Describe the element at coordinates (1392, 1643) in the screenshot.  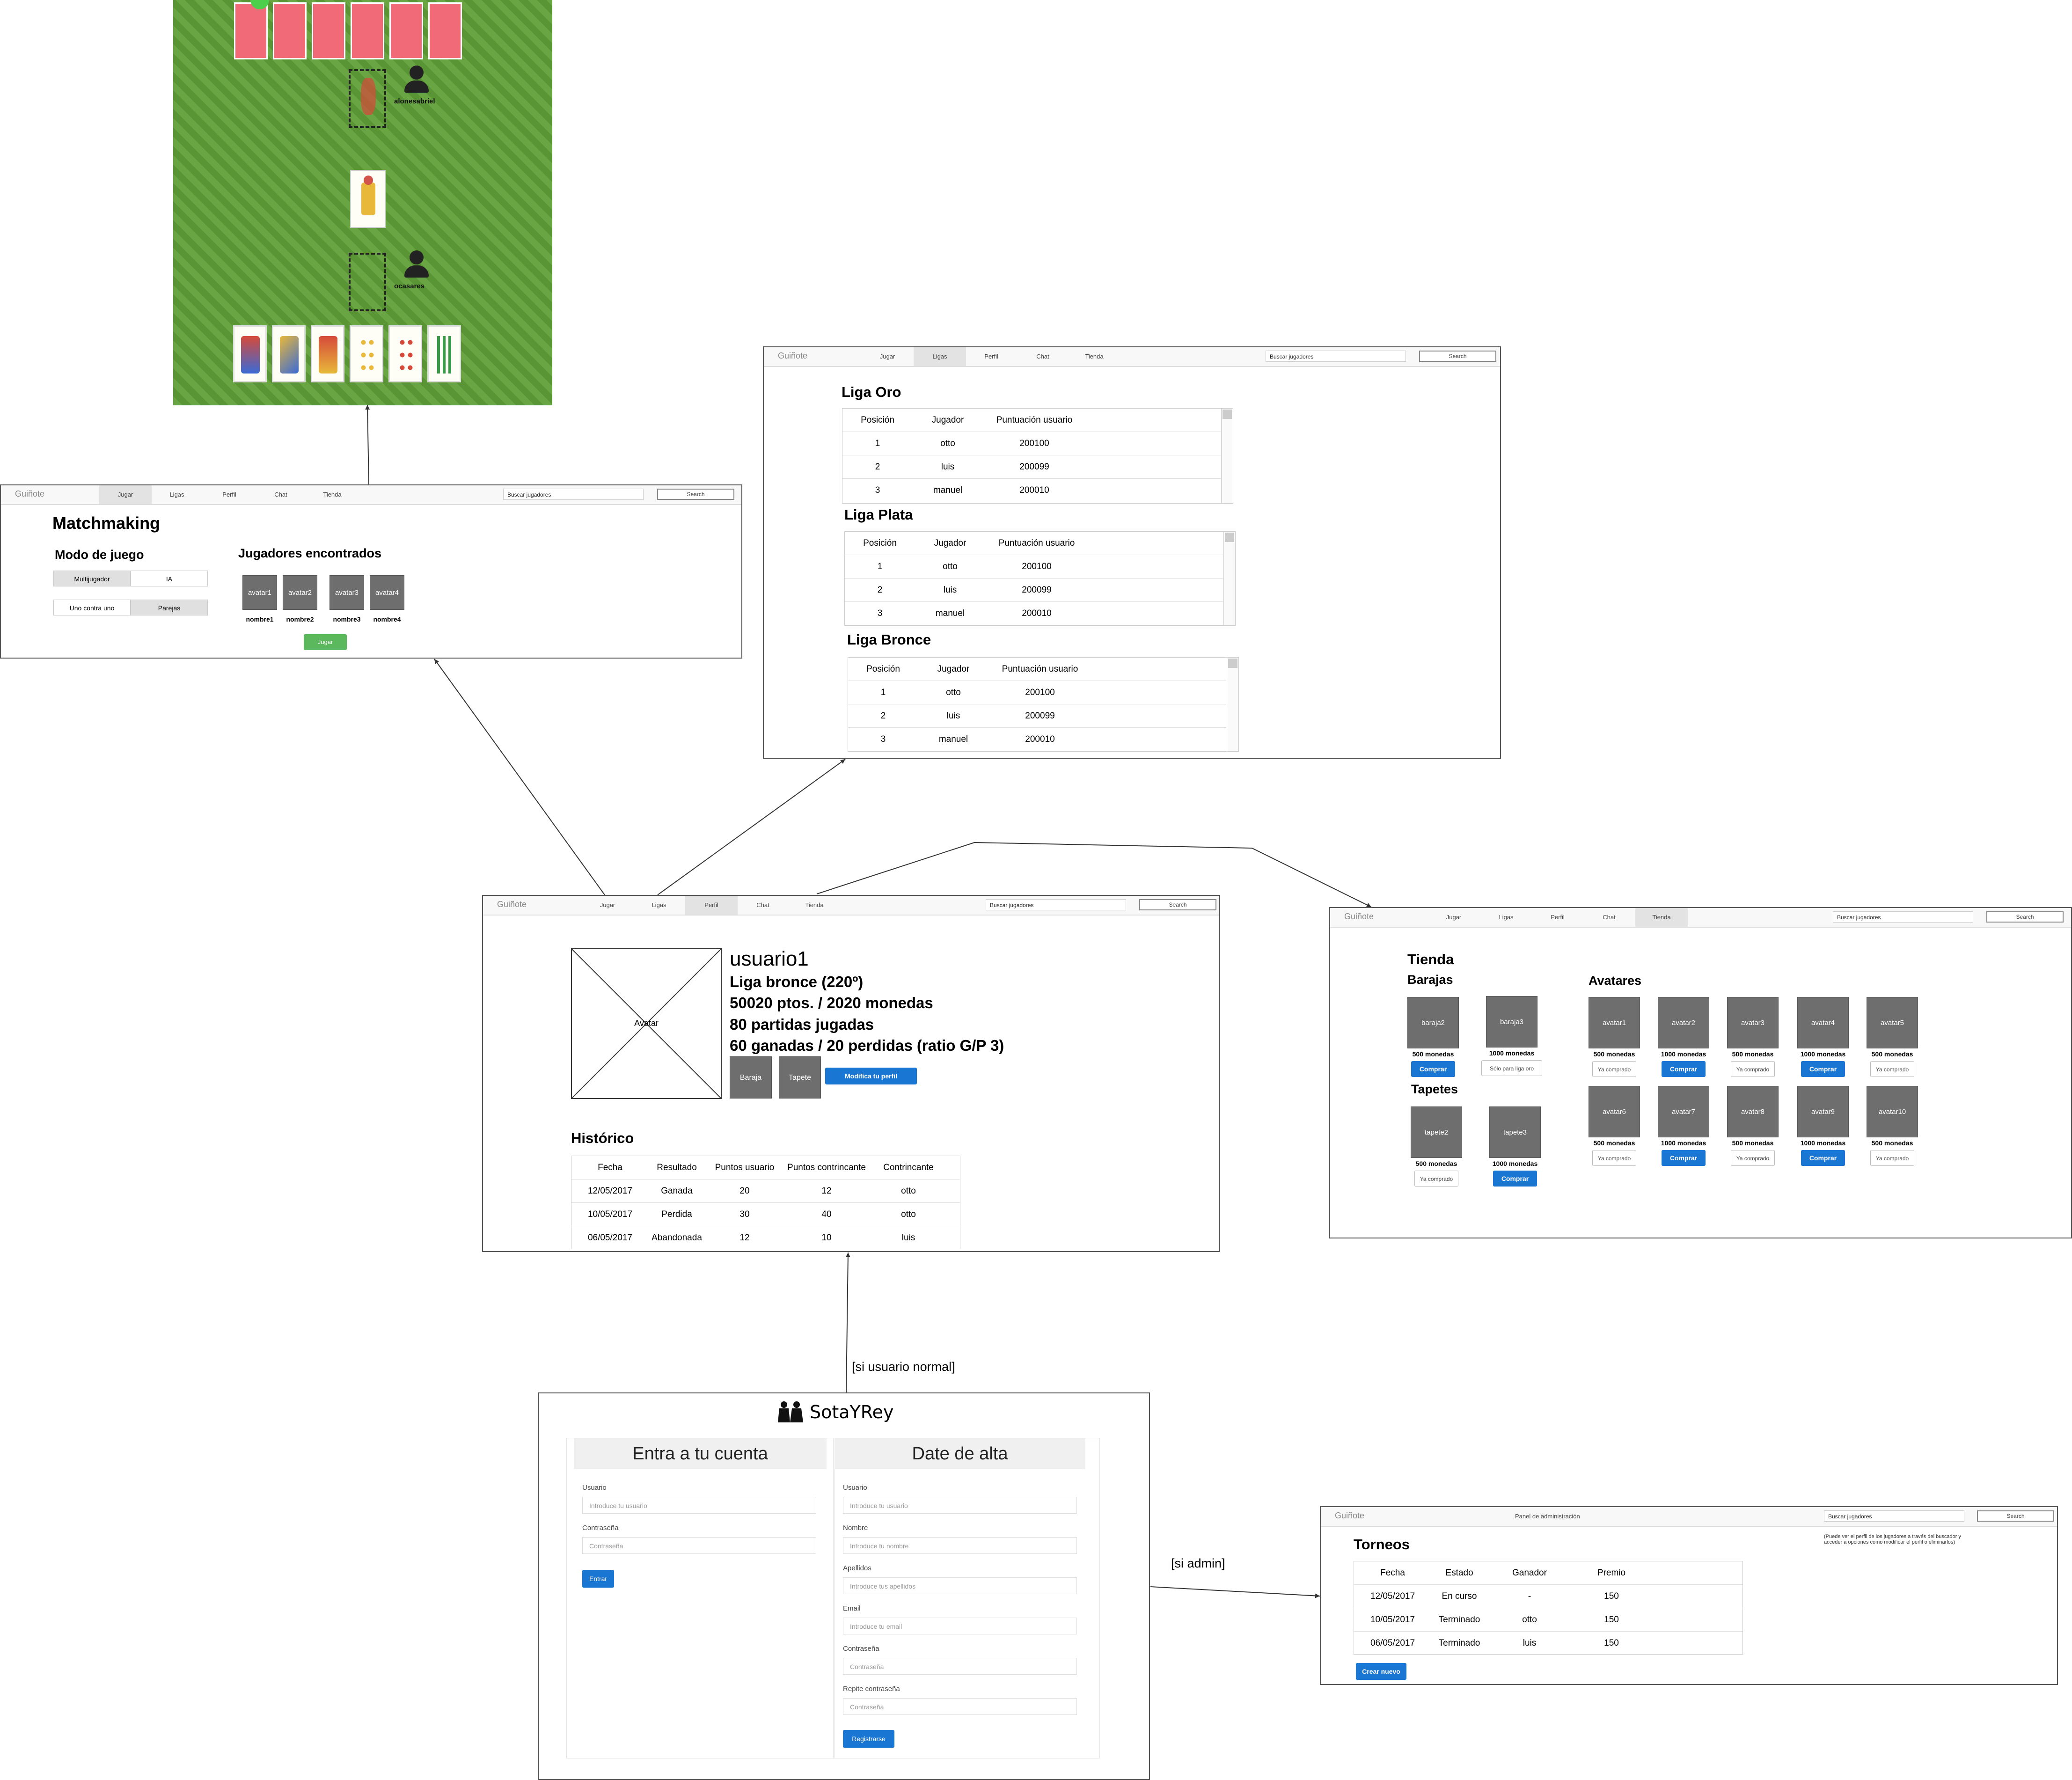
I see `cell: 06/05/2017` at that location.